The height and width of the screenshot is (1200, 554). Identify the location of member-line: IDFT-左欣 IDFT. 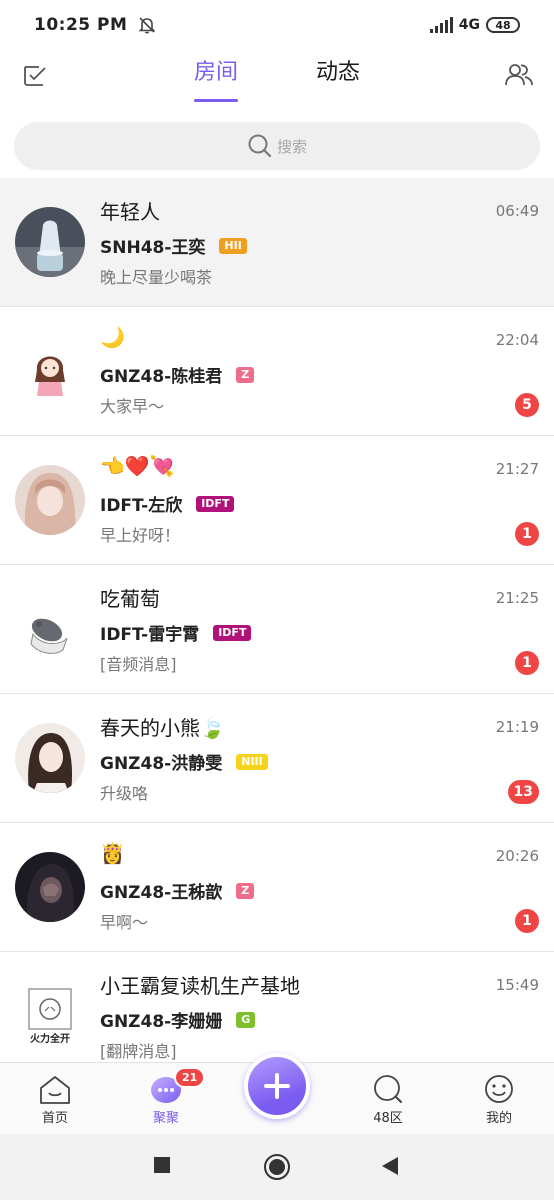
(167, 503).